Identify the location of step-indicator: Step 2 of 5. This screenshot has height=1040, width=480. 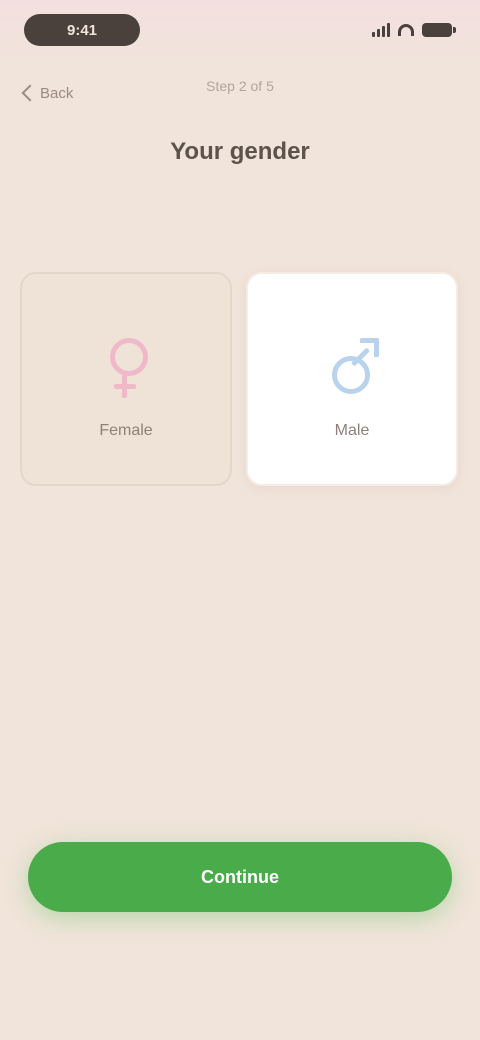
(240, 86).